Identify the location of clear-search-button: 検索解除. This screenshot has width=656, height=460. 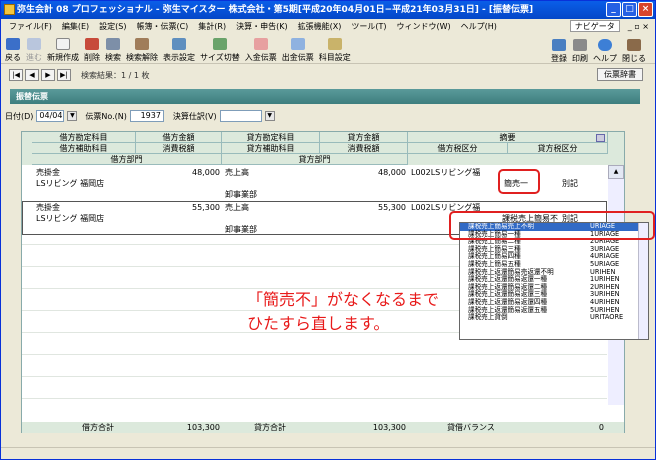
(142, 50).